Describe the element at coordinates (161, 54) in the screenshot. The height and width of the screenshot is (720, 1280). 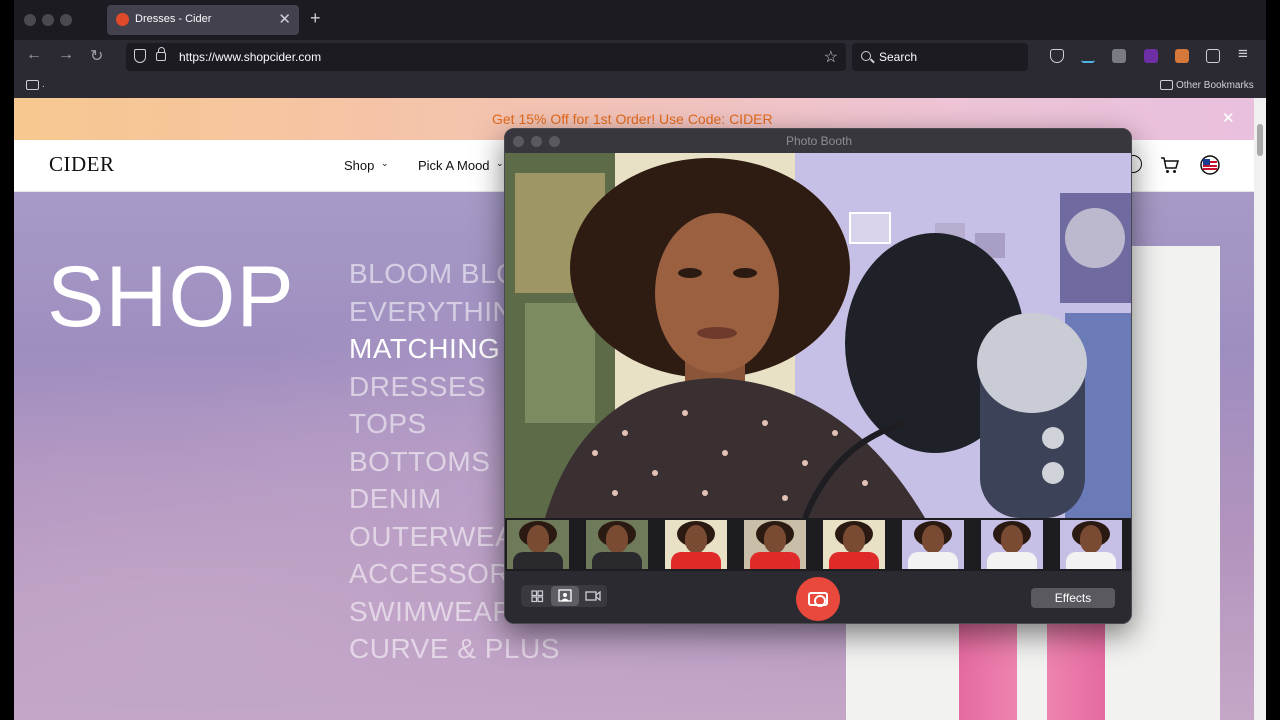
I see `lock-icon` at that location.